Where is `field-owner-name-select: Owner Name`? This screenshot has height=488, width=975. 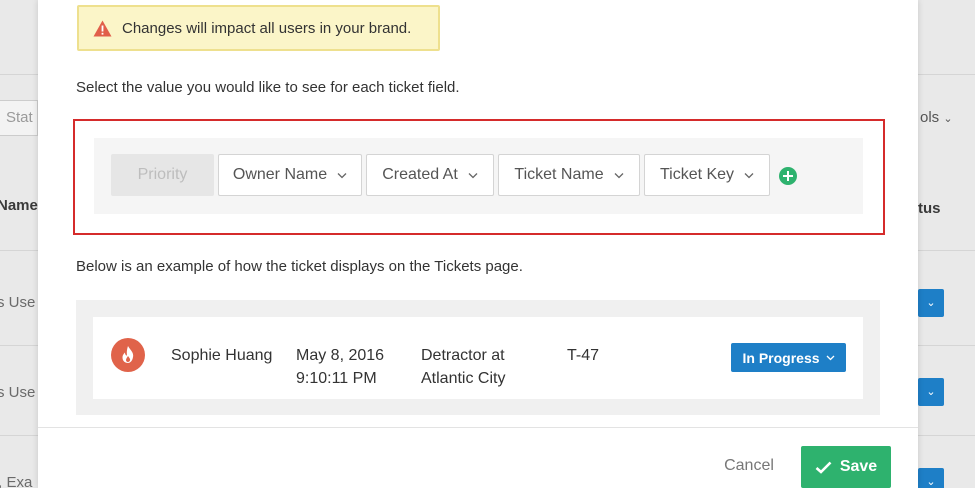
field-owner-name-select: Owner Name is located at coordinates (290, 175).